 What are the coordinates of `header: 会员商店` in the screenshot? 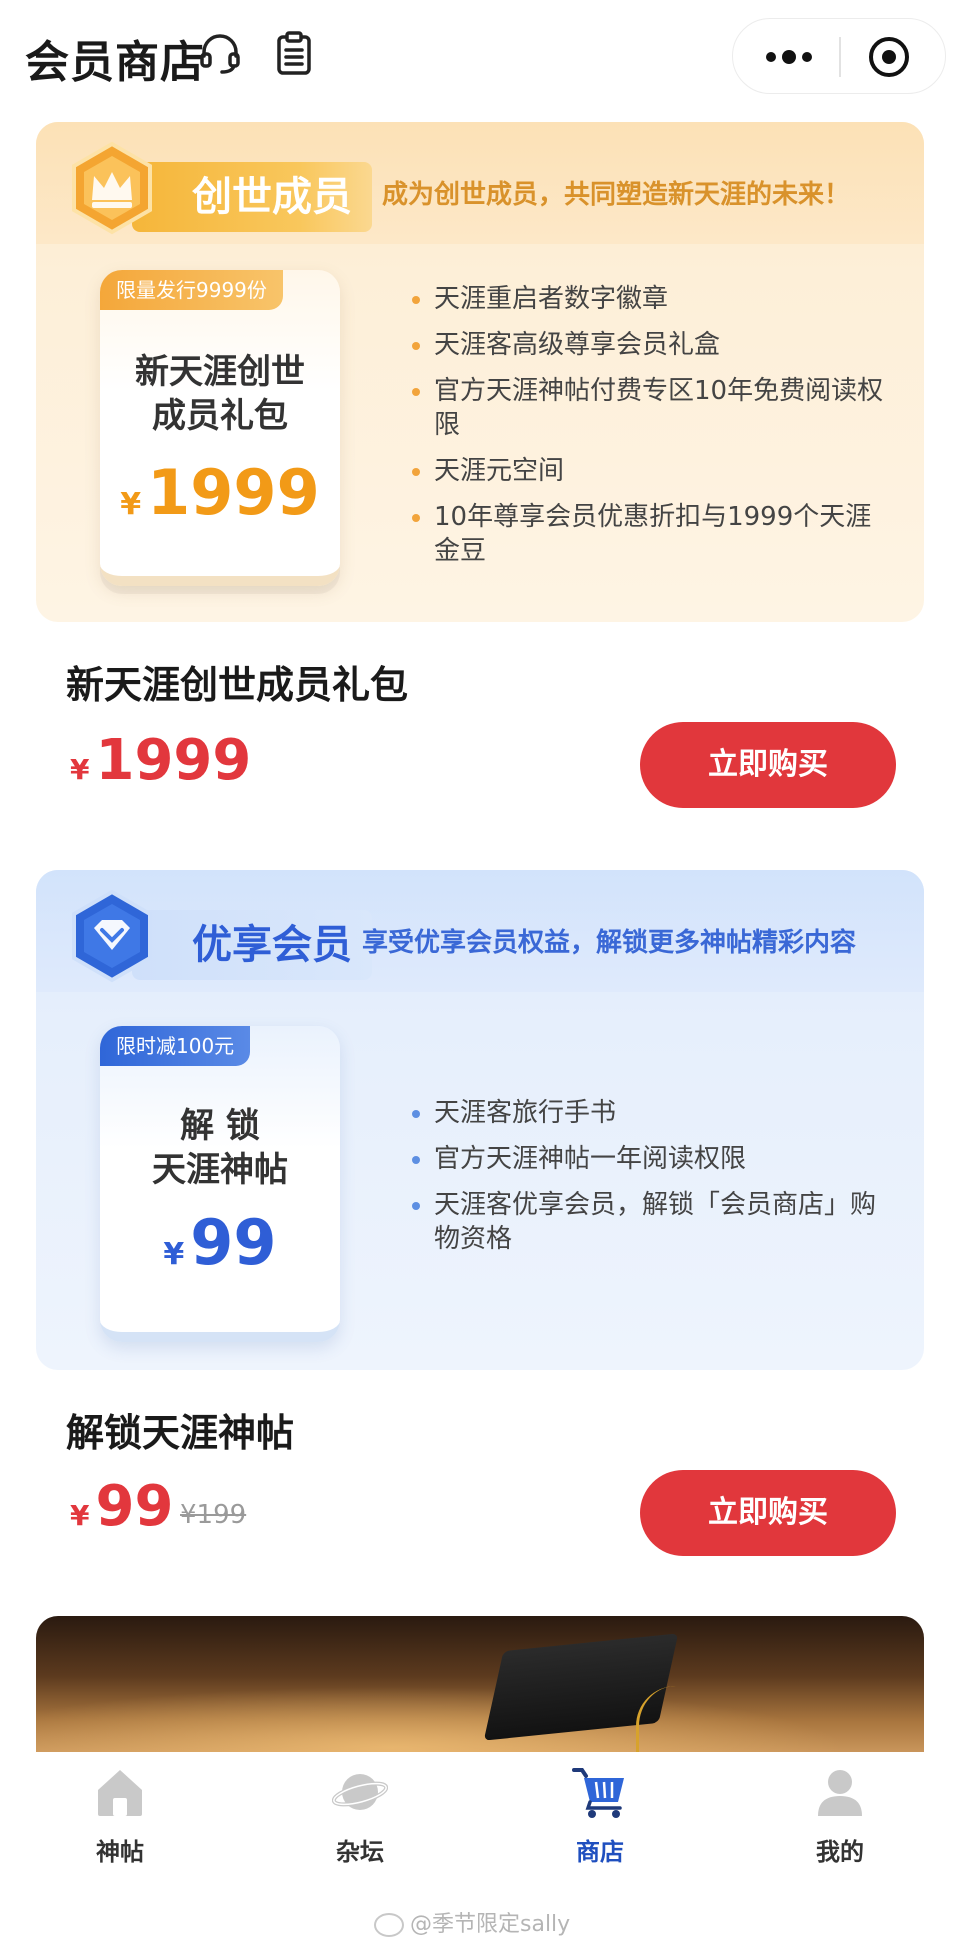 It's located at (480, 59).